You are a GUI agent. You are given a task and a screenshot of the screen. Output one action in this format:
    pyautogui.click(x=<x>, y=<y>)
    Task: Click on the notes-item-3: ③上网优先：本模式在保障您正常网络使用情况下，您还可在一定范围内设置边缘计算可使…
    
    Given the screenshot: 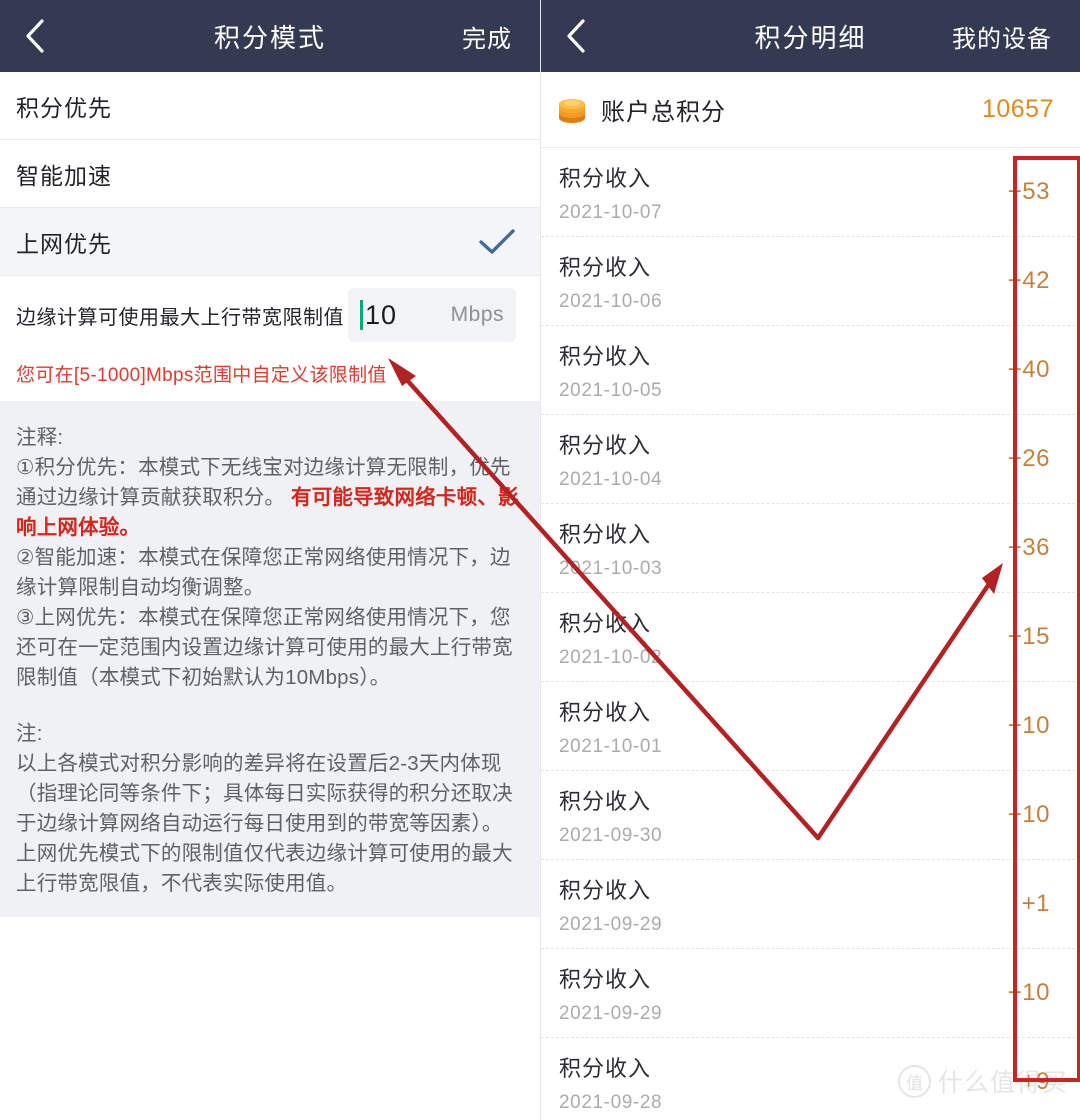 What is the action you would take?
    pyautogui.click(x=264, y=647)
    